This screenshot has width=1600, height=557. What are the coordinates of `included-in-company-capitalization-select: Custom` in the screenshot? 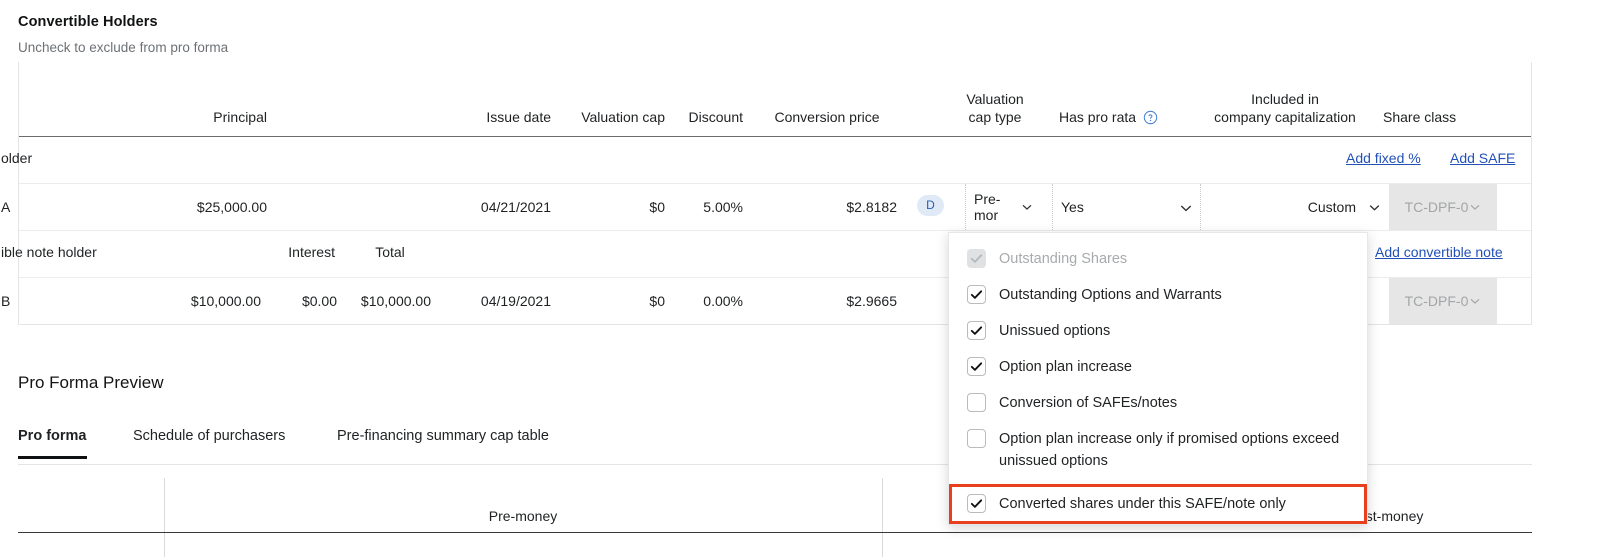 It's located at (1294, 207).